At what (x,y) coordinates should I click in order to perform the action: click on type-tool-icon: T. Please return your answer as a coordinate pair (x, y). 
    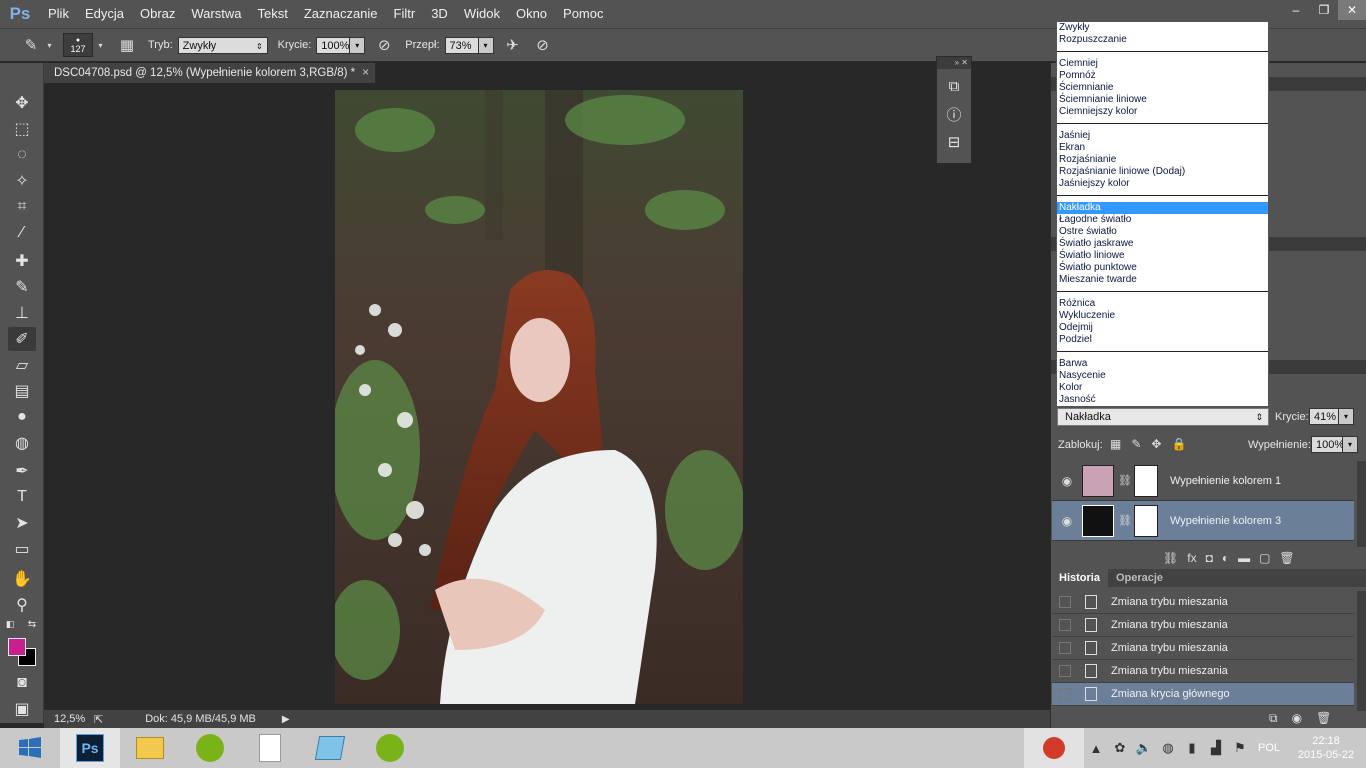
    Looking at the image, I should click on (22, 497).